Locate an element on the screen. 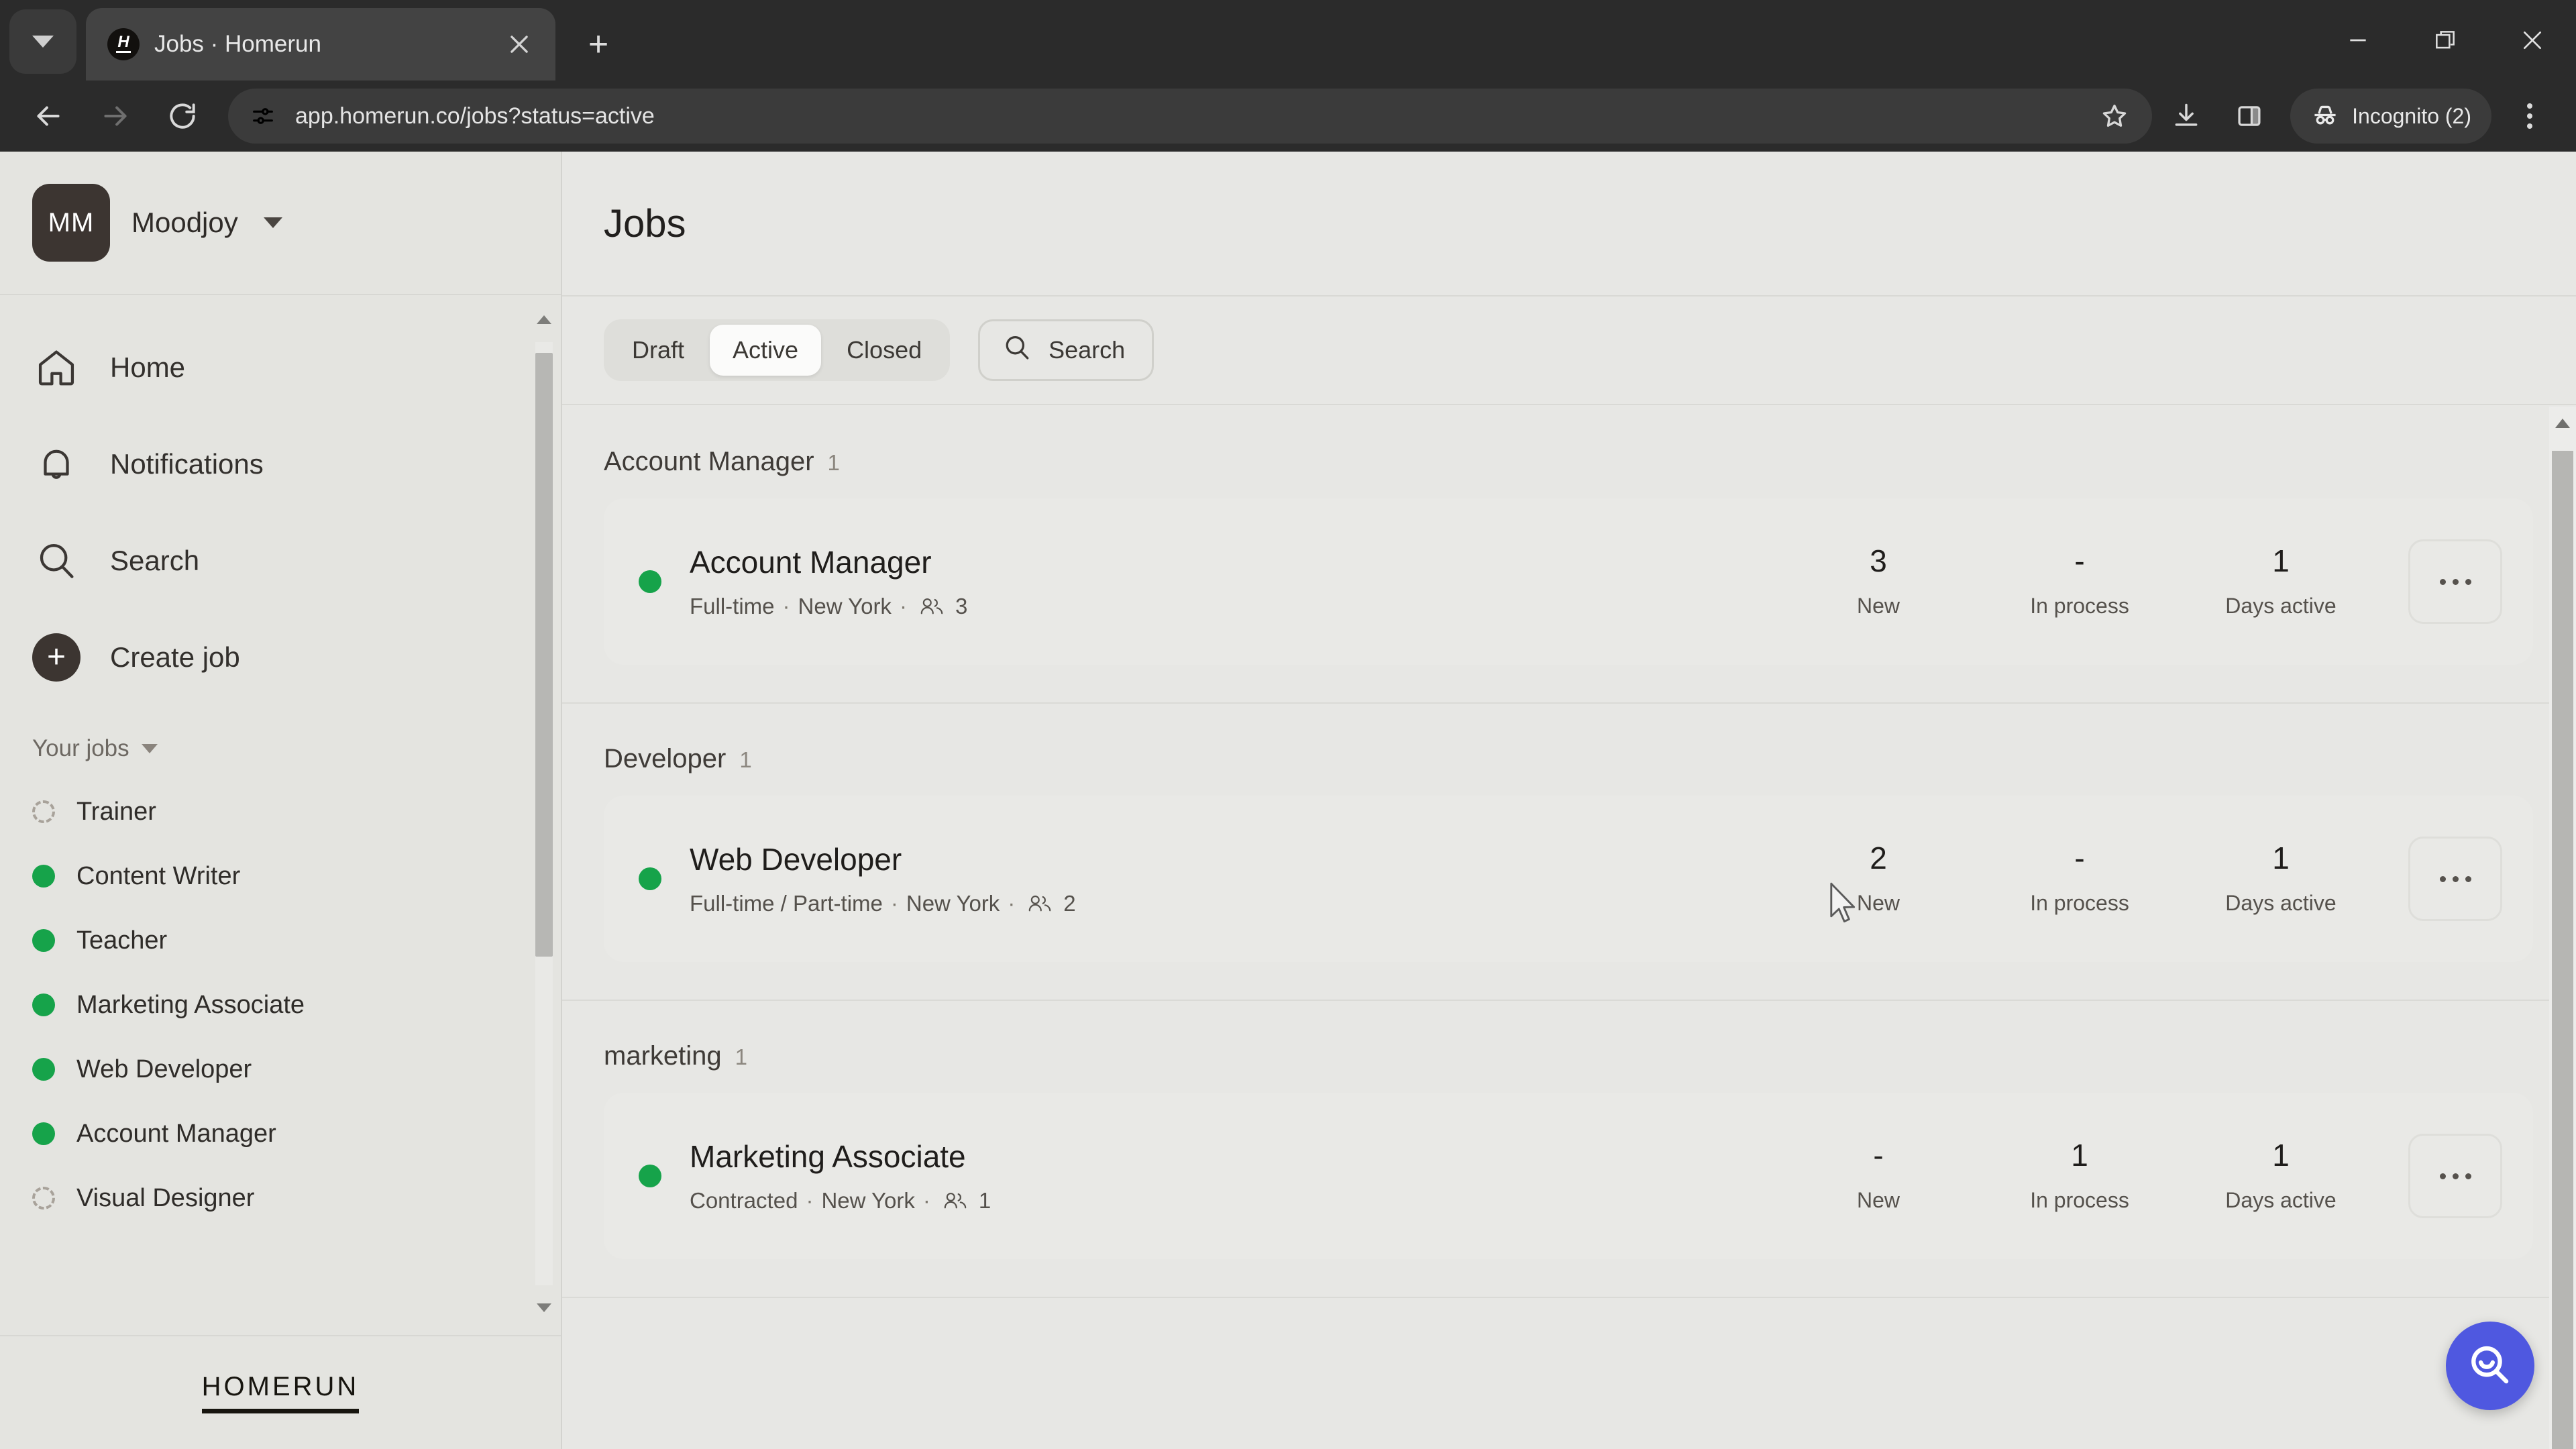  new-tab-button: + is located at coordinates (598, 44).